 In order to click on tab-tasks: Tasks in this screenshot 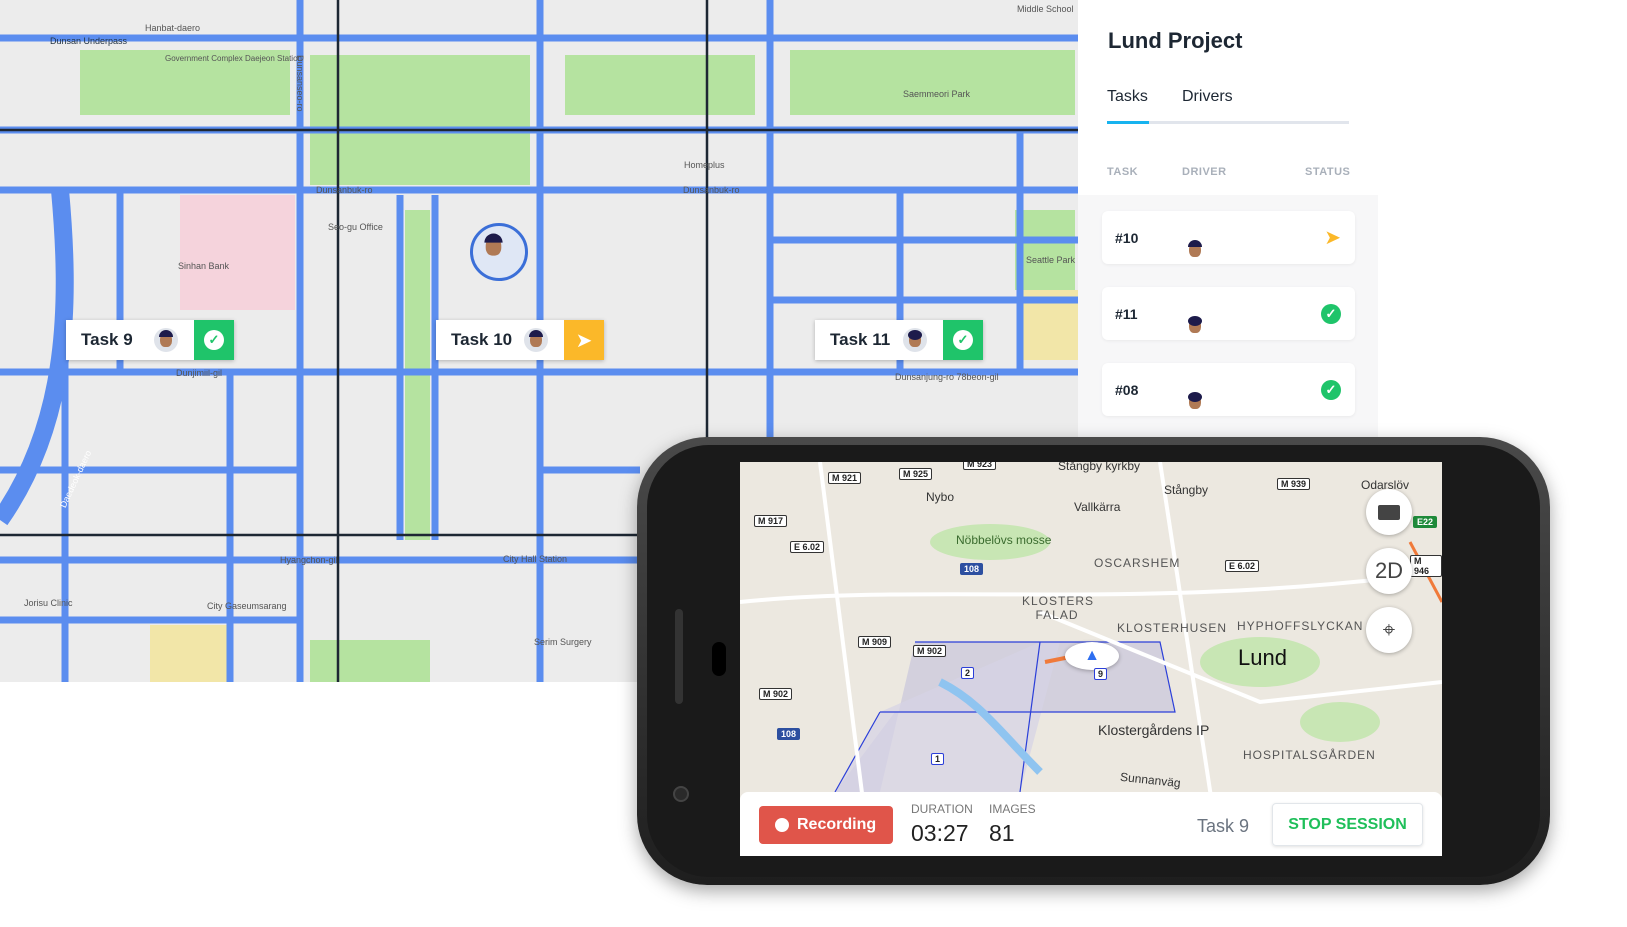, I will do `click(1127, 97)`.